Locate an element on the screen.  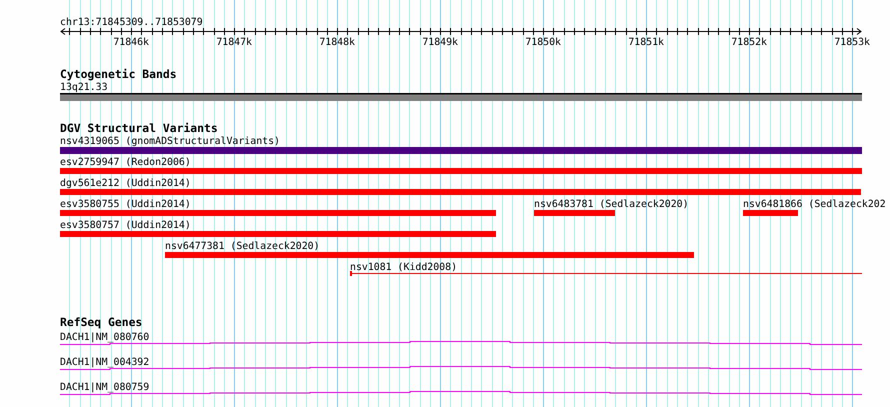
variant-line is located at coordinates (606, 273).